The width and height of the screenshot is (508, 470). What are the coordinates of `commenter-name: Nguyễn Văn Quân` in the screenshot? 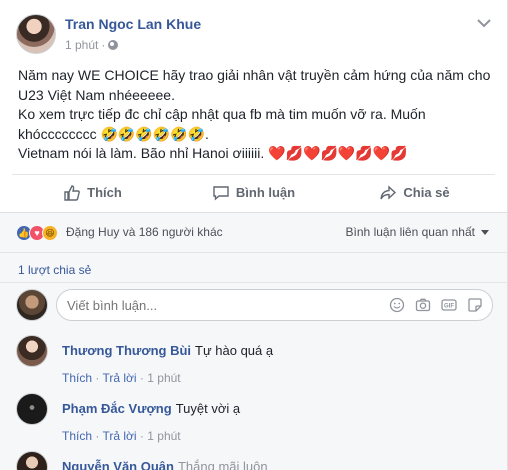 It's located at (118, 464).